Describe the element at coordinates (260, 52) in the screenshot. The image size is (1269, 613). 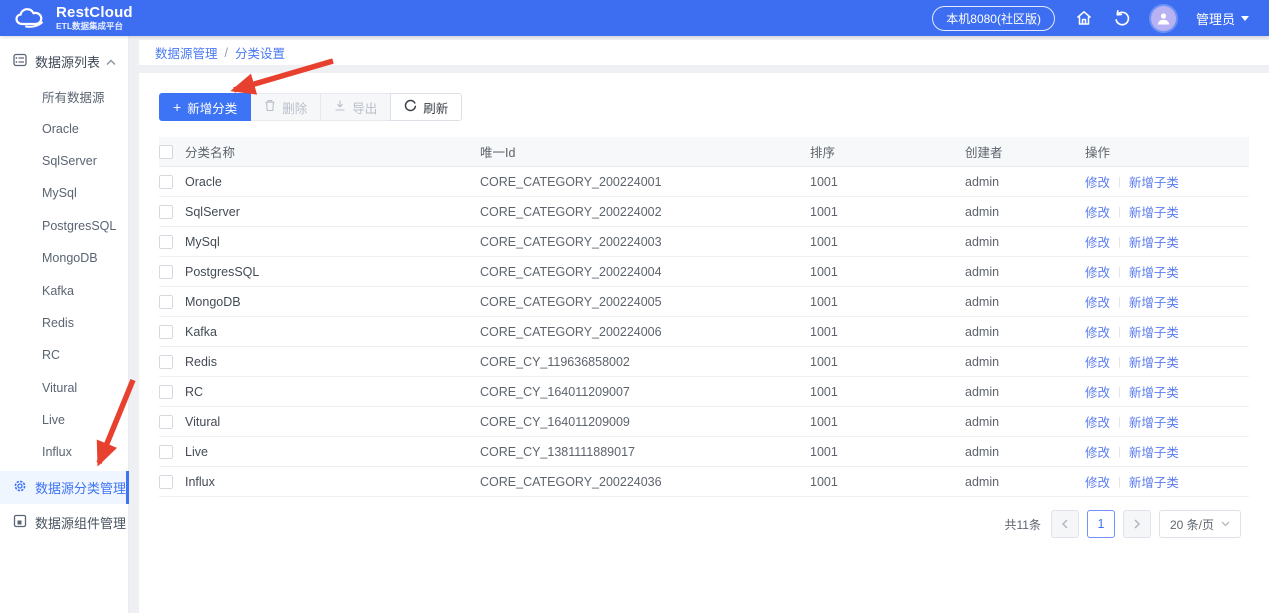
I see `breadcrumb-current: 分类设置` at that location.